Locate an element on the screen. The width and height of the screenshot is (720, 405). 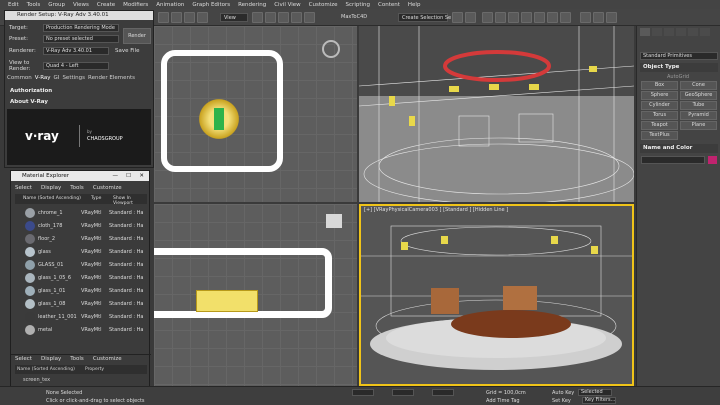
column-name: Name (Sorted Ascending) is located at coordinates (52, 198).